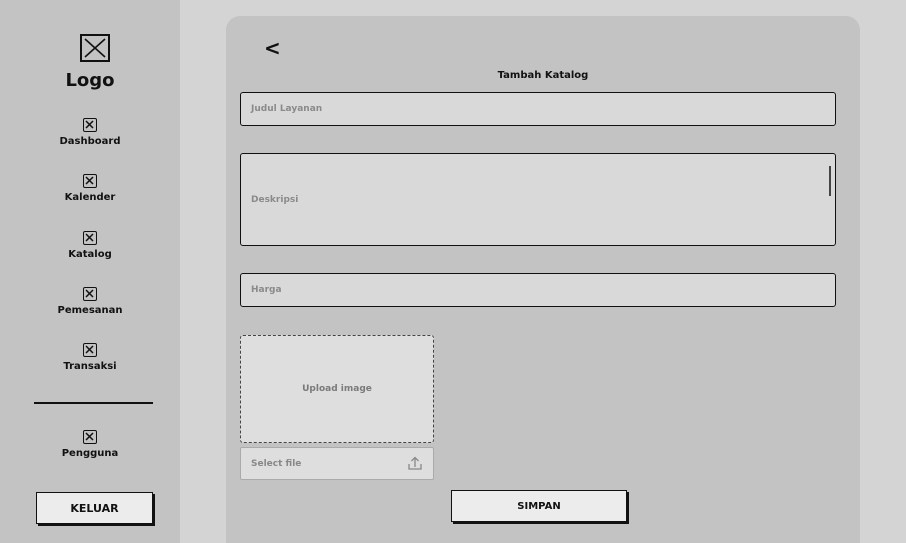 The height and width of the screenshot is (543, 906). Describe the element at coordinates (94, 508) in the screenshot. I see `logout-button: KELUAR` at that location.